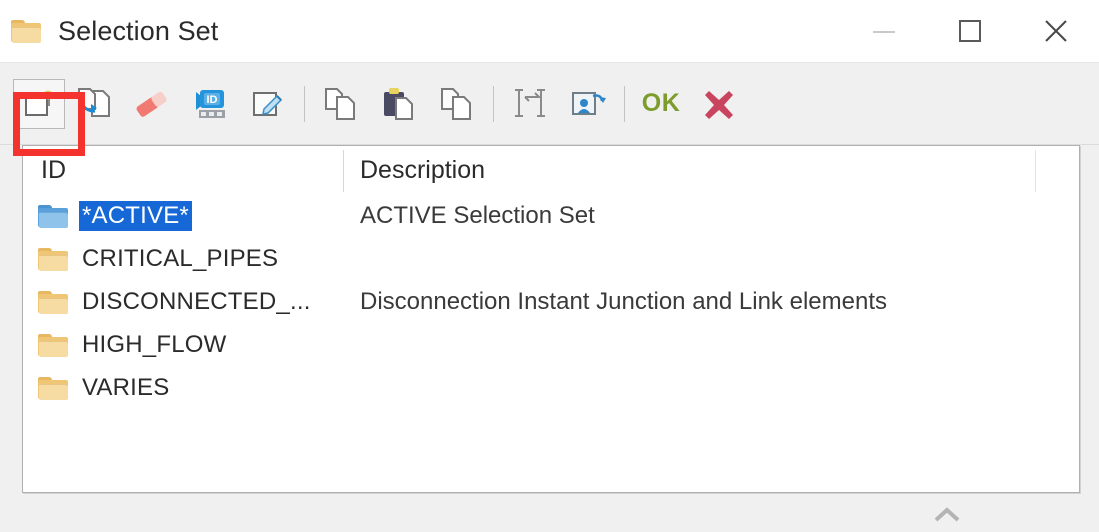  I want to click on row-id-cell: *ACTIVE*, so click(183, 215).